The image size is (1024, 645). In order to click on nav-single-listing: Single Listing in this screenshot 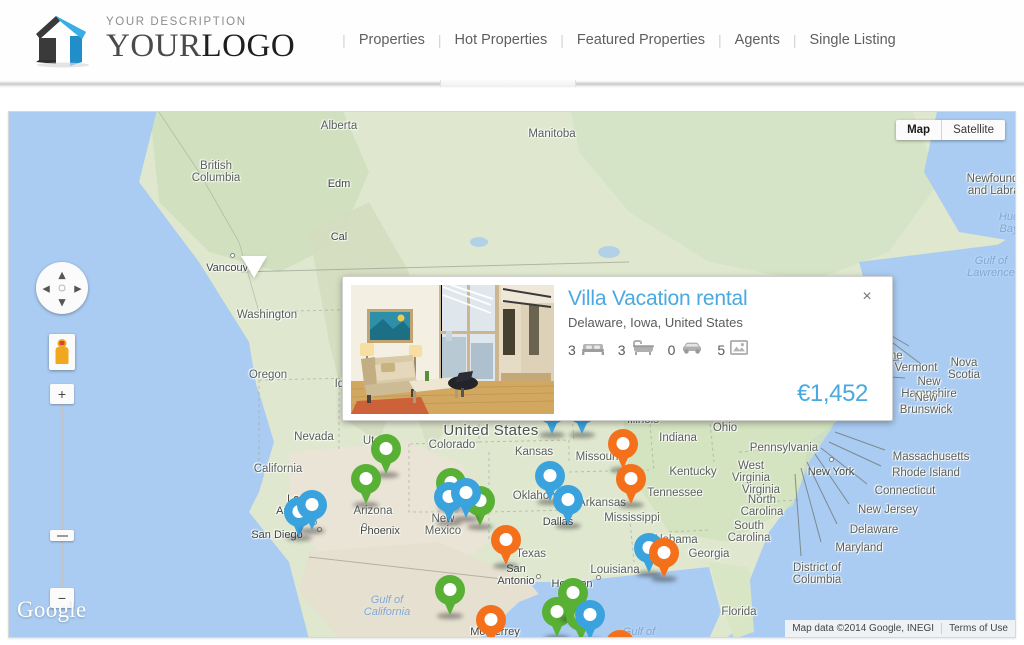, I will do `click(852, 40)`.